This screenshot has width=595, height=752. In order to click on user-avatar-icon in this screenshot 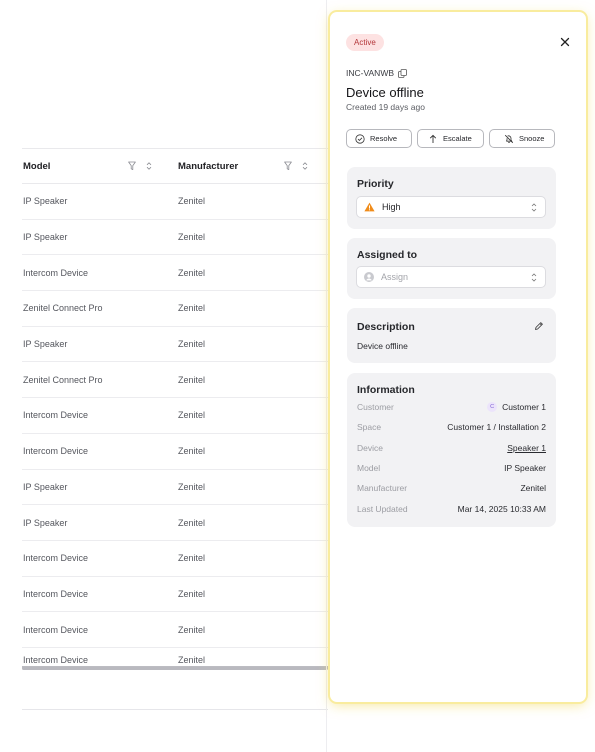, I will do `click(369, 277)`.